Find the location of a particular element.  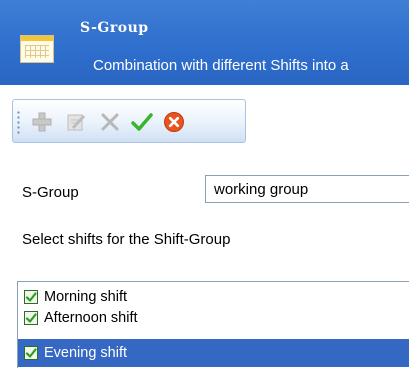

delete-button is located at coordinates (110, 122).